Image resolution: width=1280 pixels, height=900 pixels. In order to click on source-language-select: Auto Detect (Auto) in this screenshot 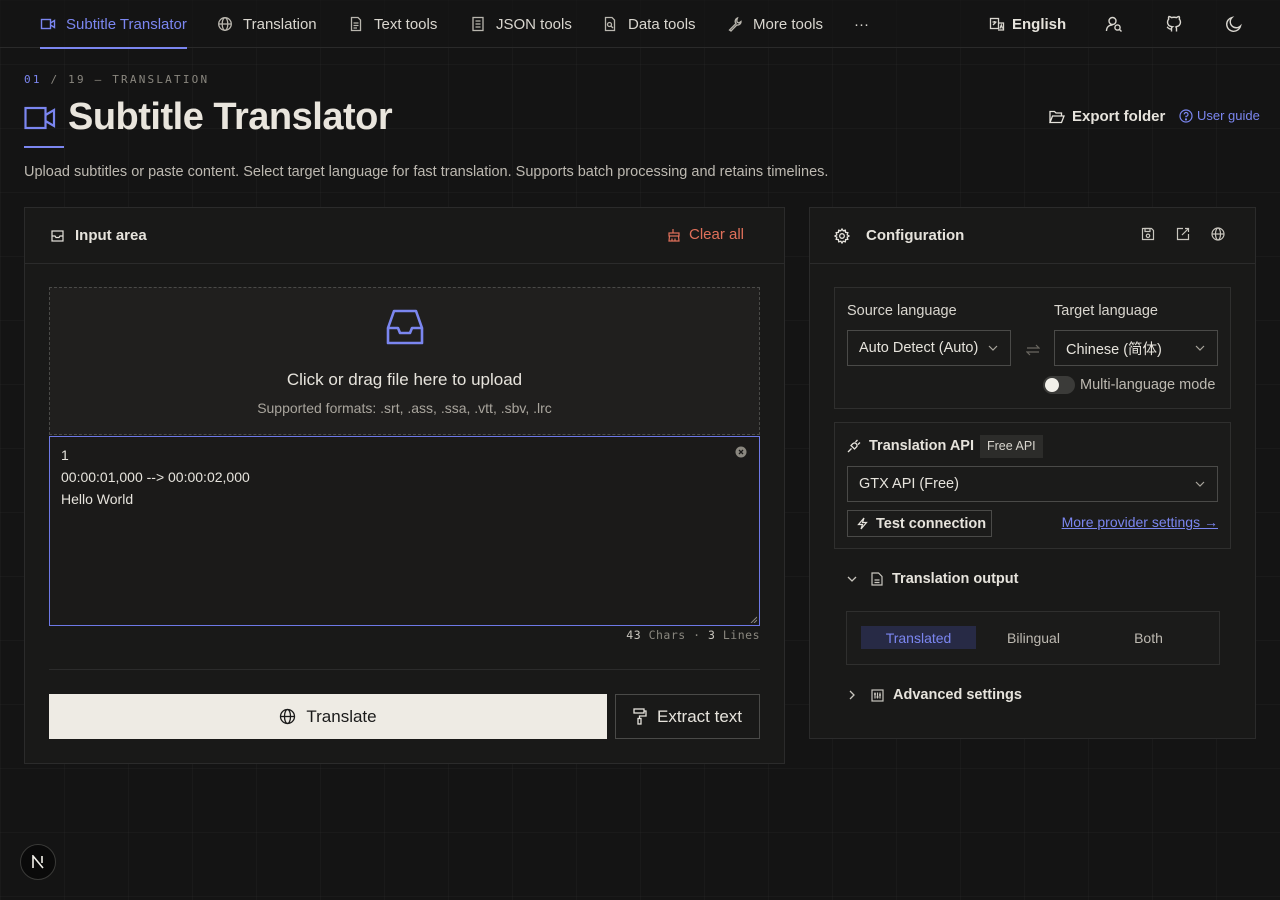, I will do `click(929, 348)`.